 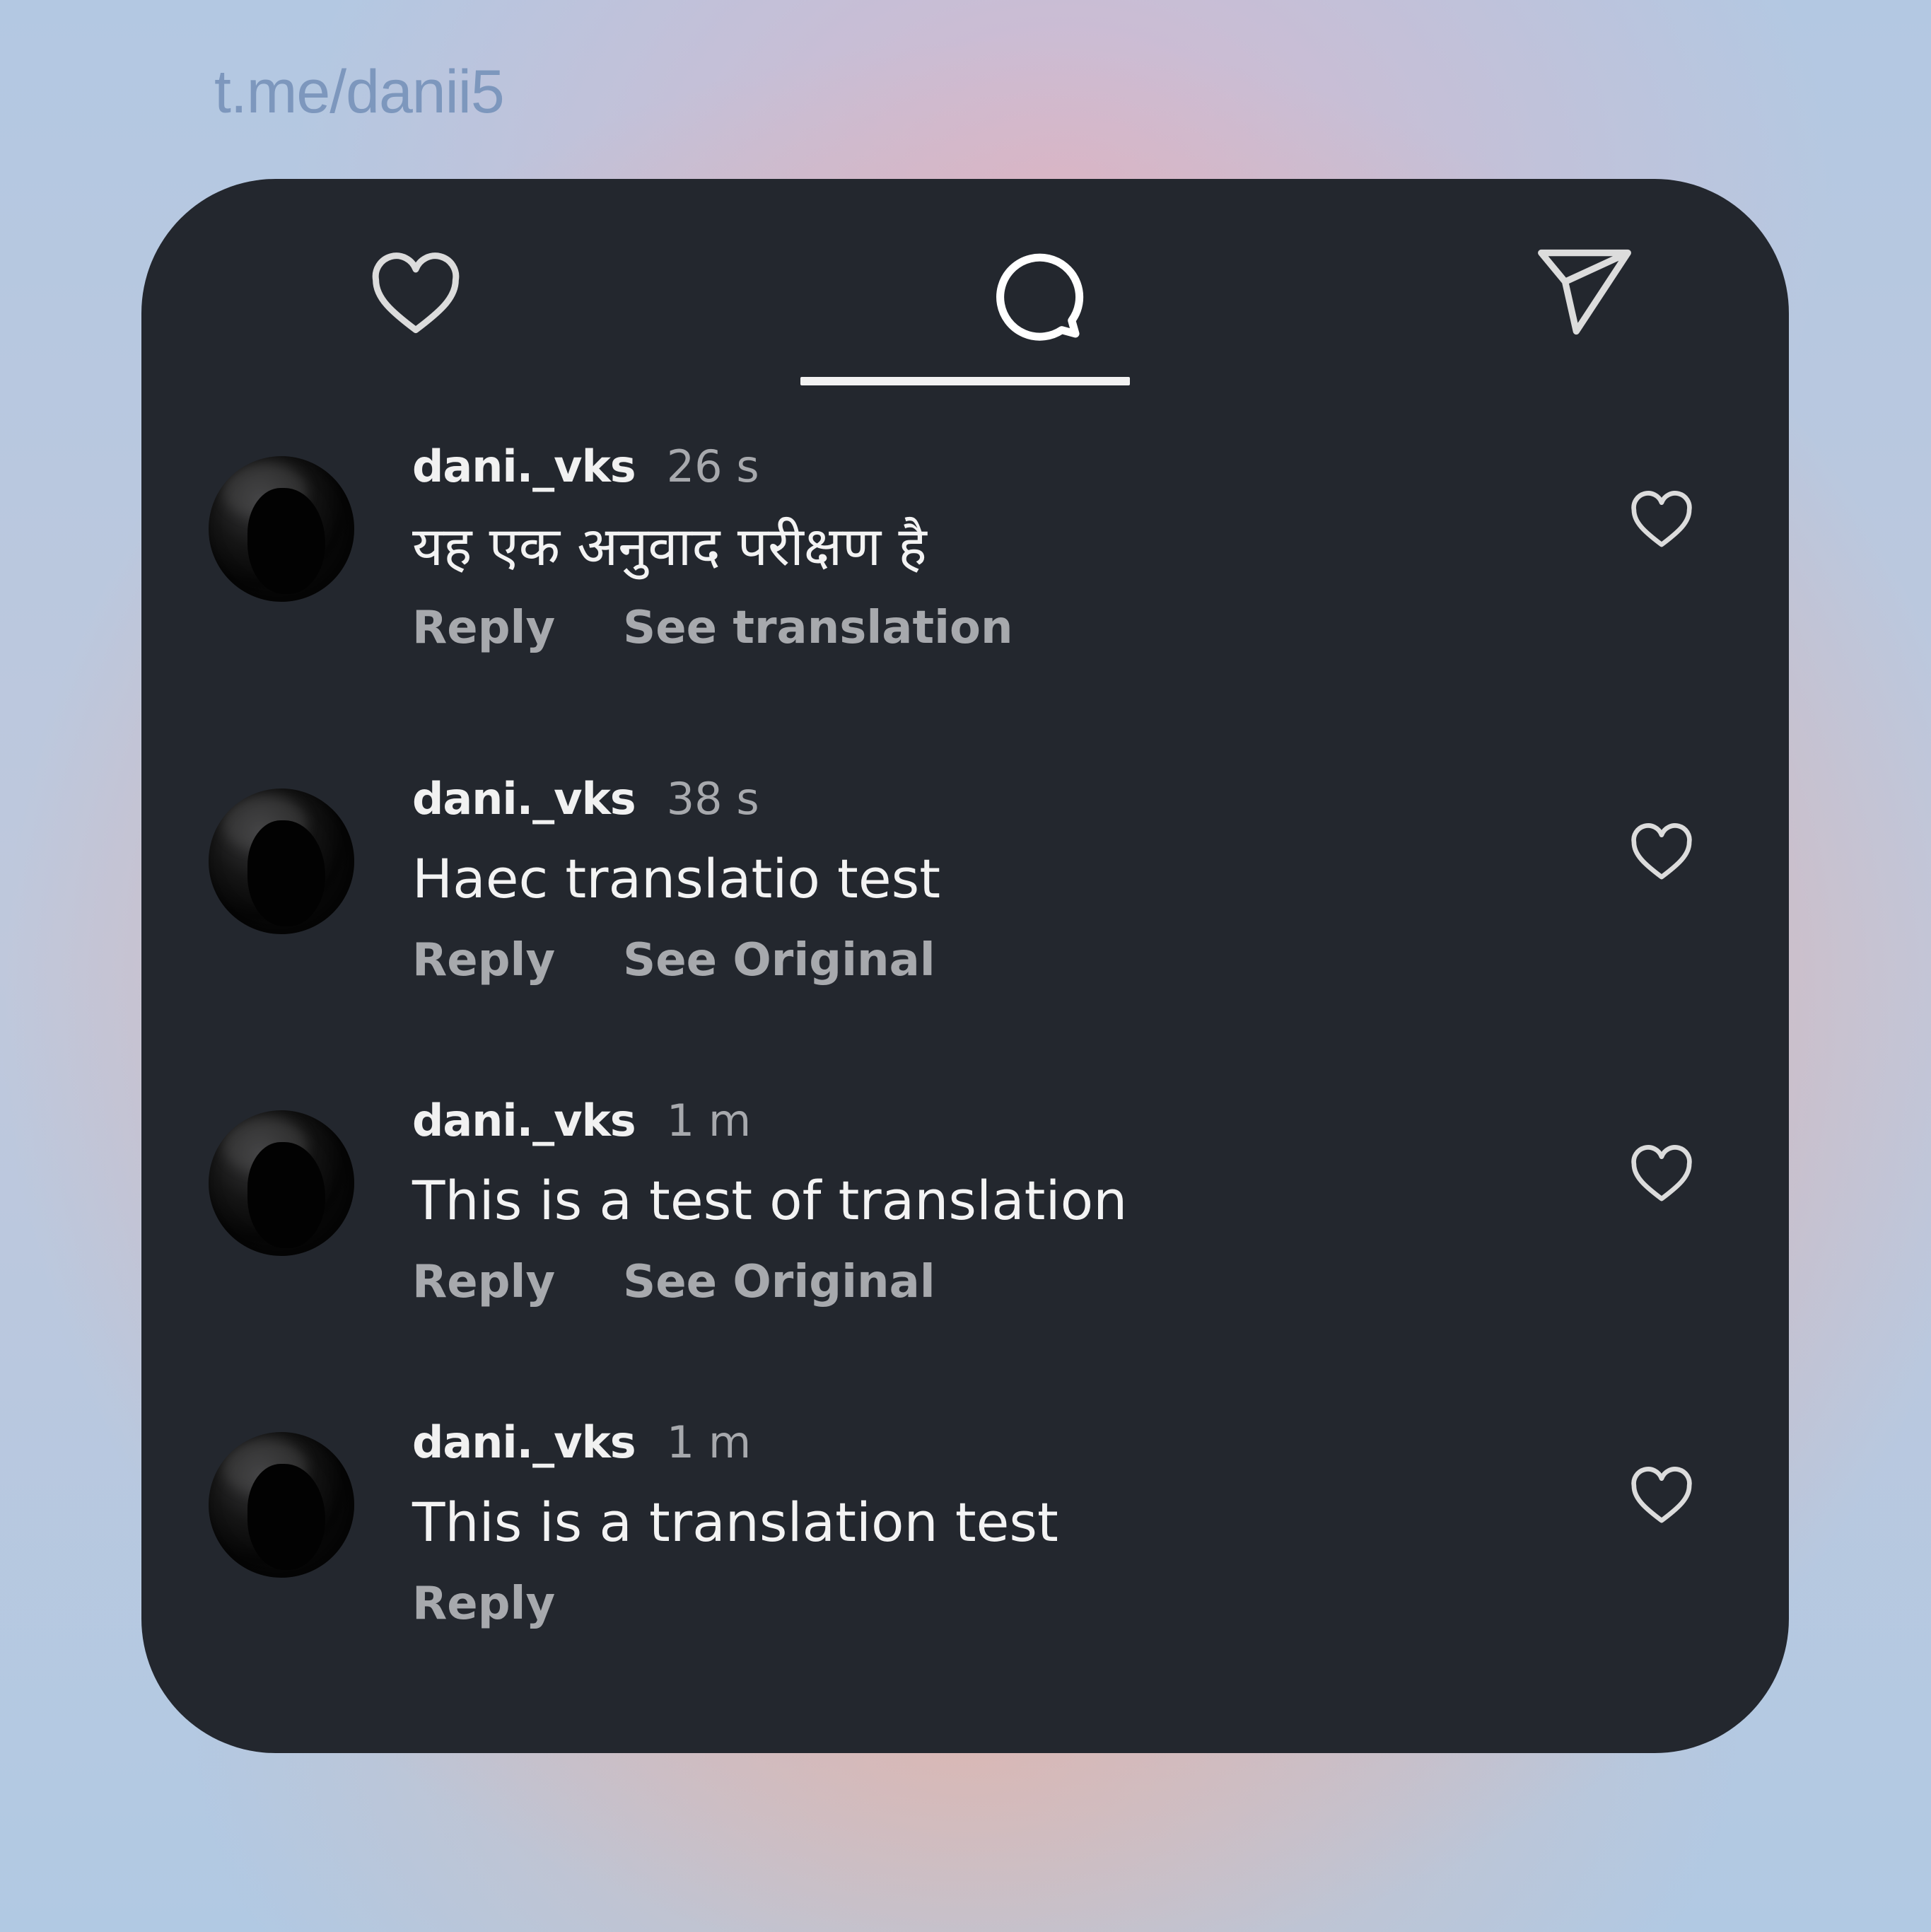 What do you see at coordinates (735, 1522) in the screenshot?
I see `comment-text: This is a translation test` at bounding box center [735, 1522].